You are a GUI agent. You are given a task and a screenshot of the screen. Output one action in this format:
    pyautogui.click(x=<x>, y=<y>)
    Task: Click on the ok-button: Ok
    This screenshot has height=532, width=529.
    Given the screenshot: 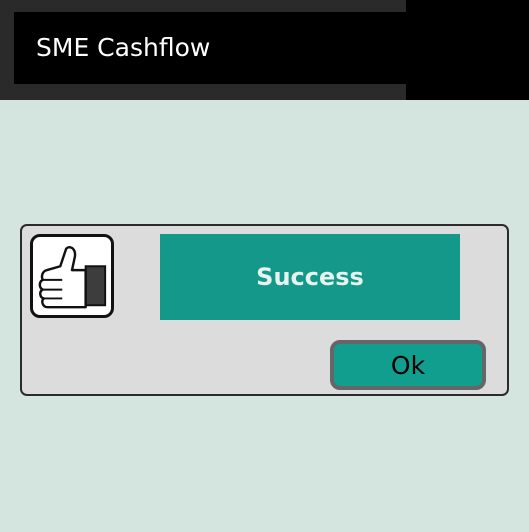 What is the action you would take?
    pyautogui.click(x=408, y=365)
    